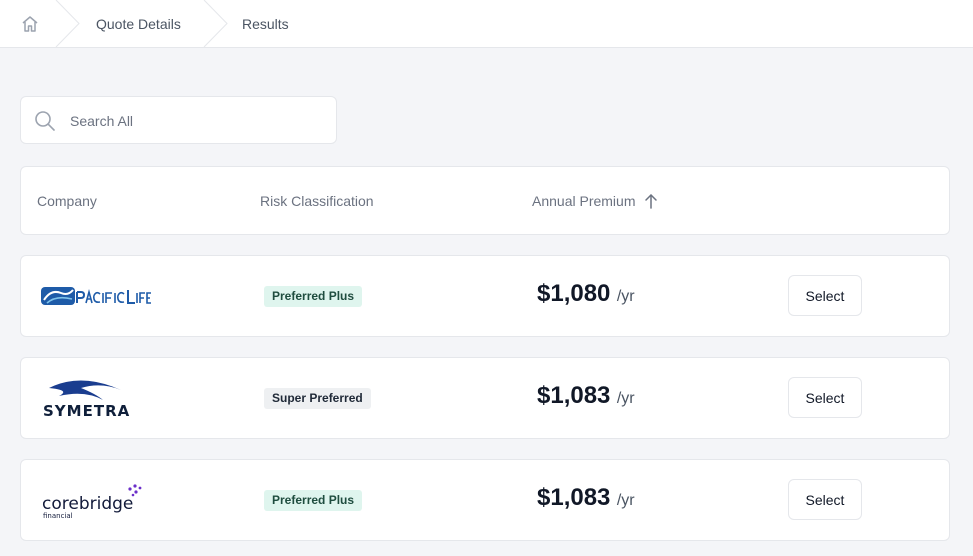  Describe the element at coordinates (45, 121) in the screenshot. I see `search-icon` at that location.